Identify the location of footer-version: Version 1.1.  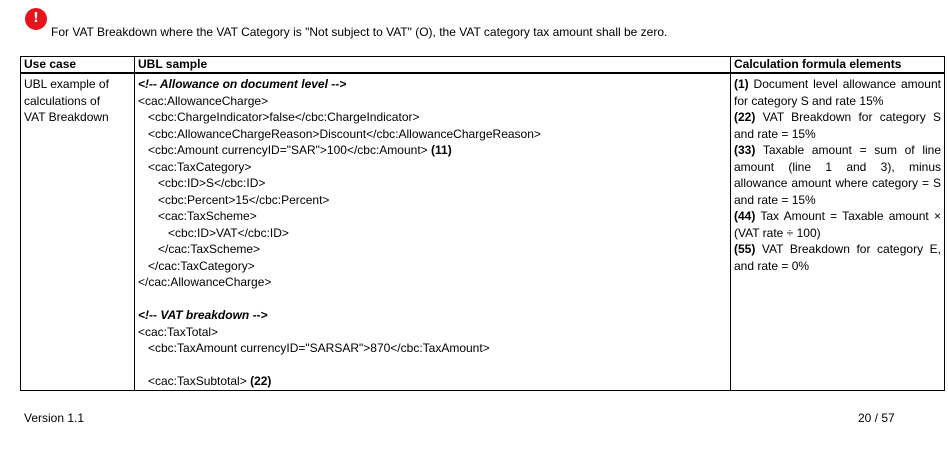
(54, 418).